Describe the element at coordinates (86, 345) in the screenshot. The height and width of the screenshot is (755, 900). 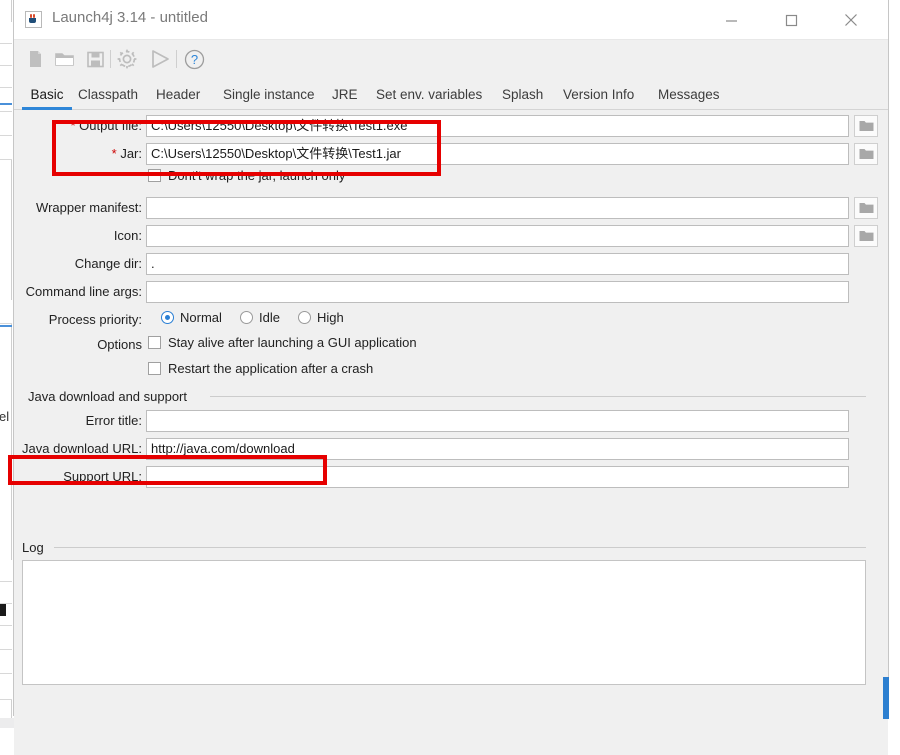
I see `options-label: Options` at that location.